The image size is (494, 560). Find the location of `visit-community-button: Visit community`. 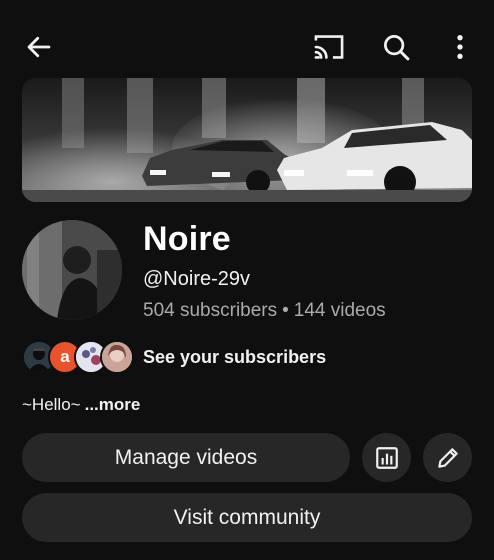

visit-community-button: Visit community is located at coordinates (247, 517).